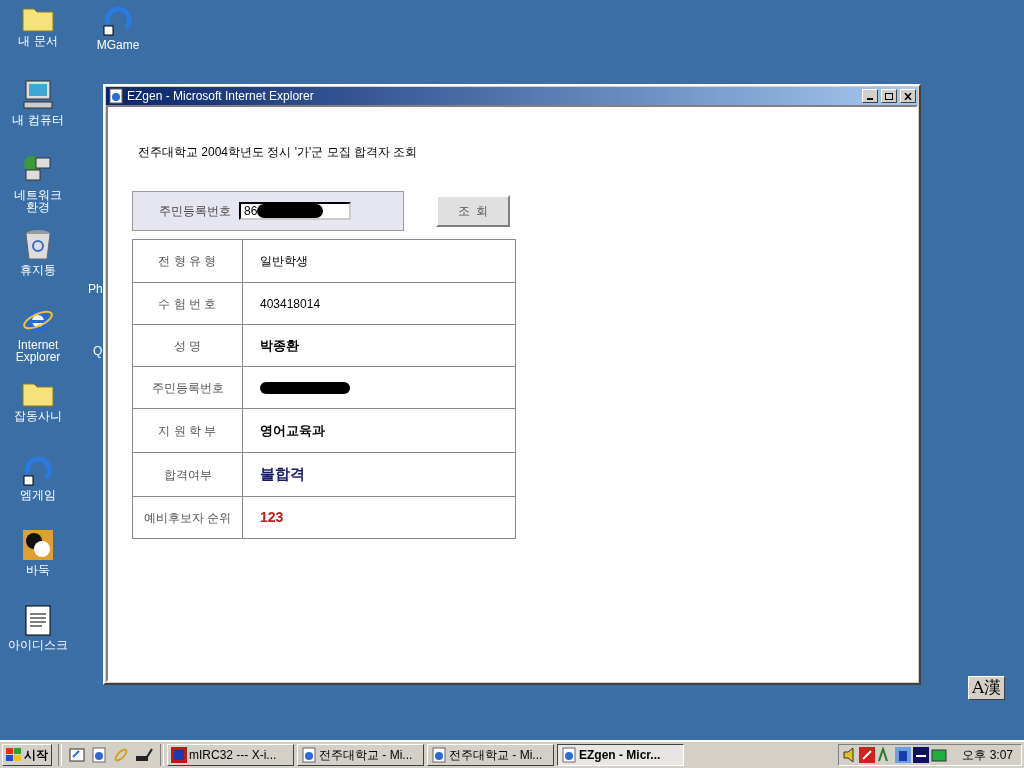  Describe the element at coordinates (850, 755) in the screenshot. I see `speaker-icon` at that location.